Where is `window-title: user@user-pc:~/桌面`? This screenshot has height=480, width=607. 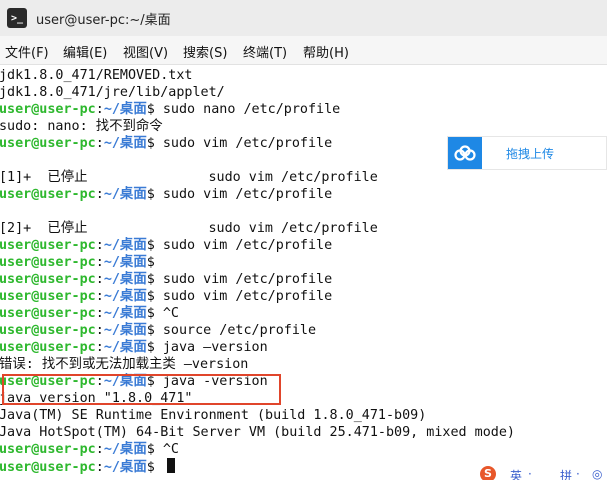 window-title: user@user-pc:~/桌面 is located at coordinates (103, 20).